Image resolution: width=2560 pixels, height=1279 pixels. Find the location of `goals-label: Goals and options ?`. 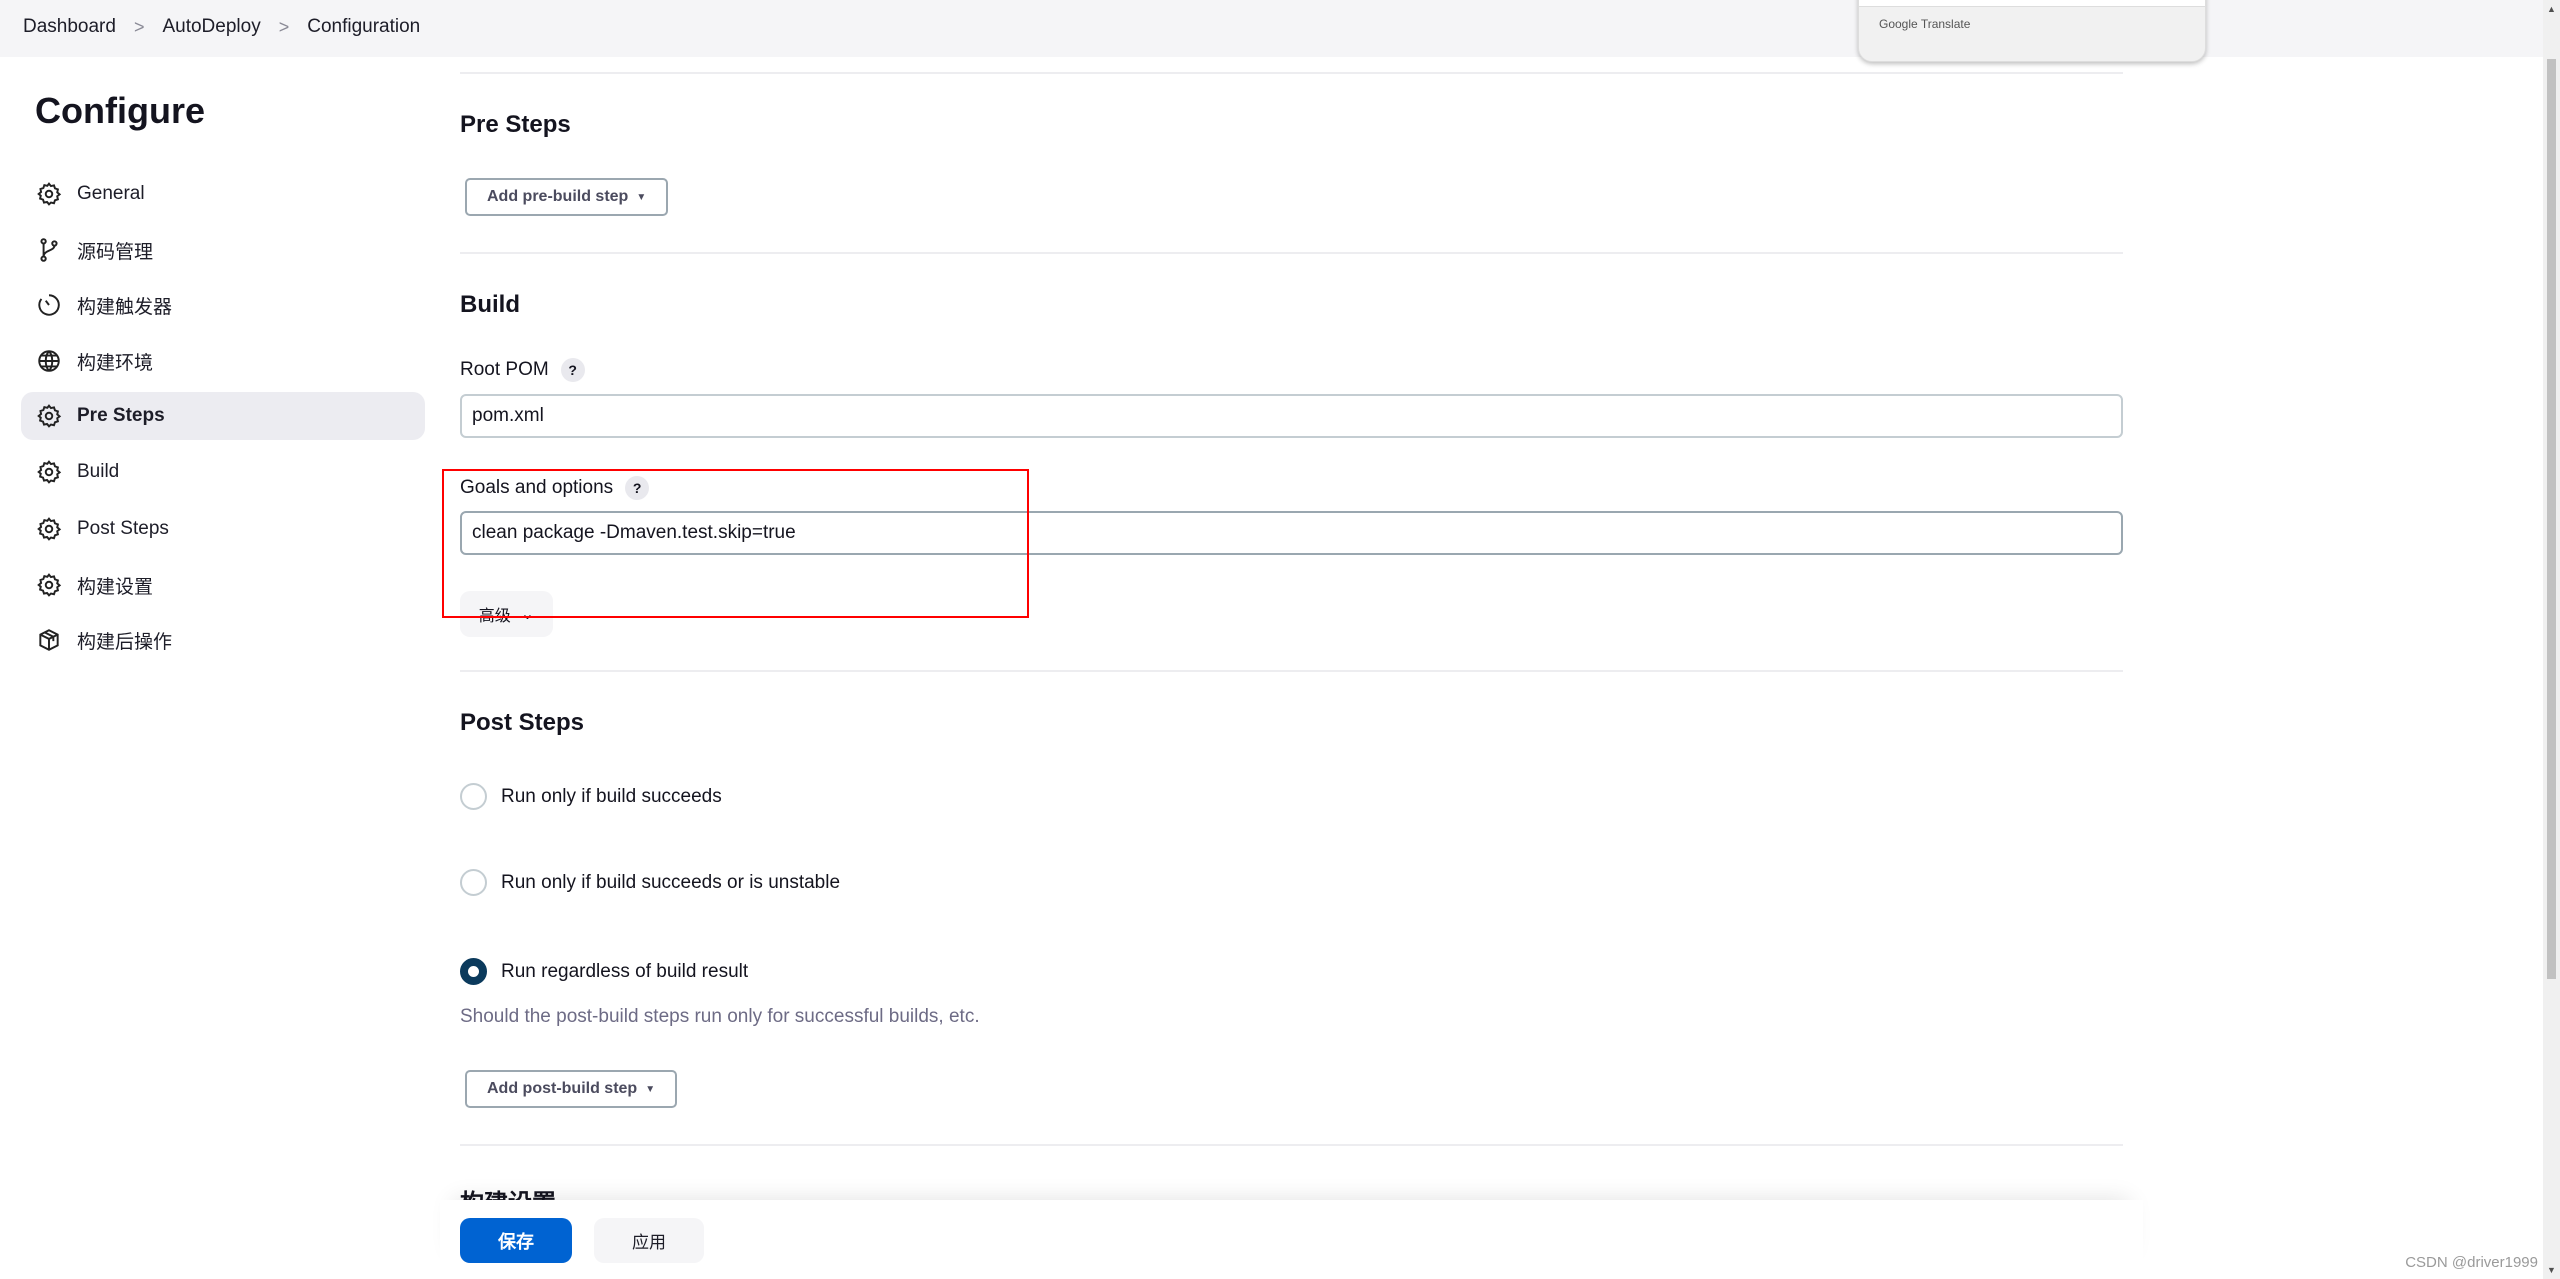

goals-label: Goals and options ? is located at coordinates (555, 488).